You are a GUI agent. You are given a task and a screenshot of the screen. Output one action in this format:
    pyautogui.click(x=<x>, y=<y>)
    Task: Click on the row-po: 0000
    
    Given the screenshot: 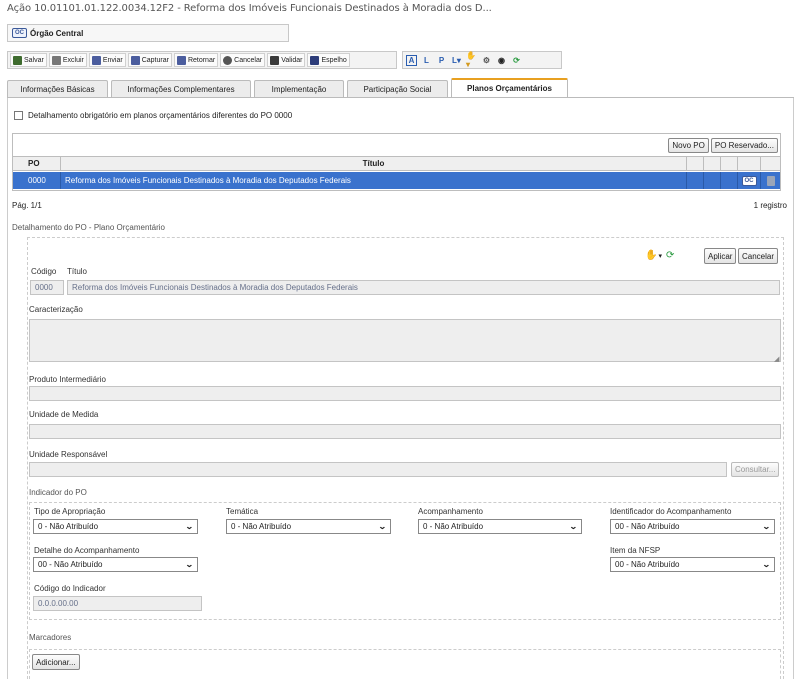 What is the action you would take?
    pyautogui.click(x=37, y=180)
    